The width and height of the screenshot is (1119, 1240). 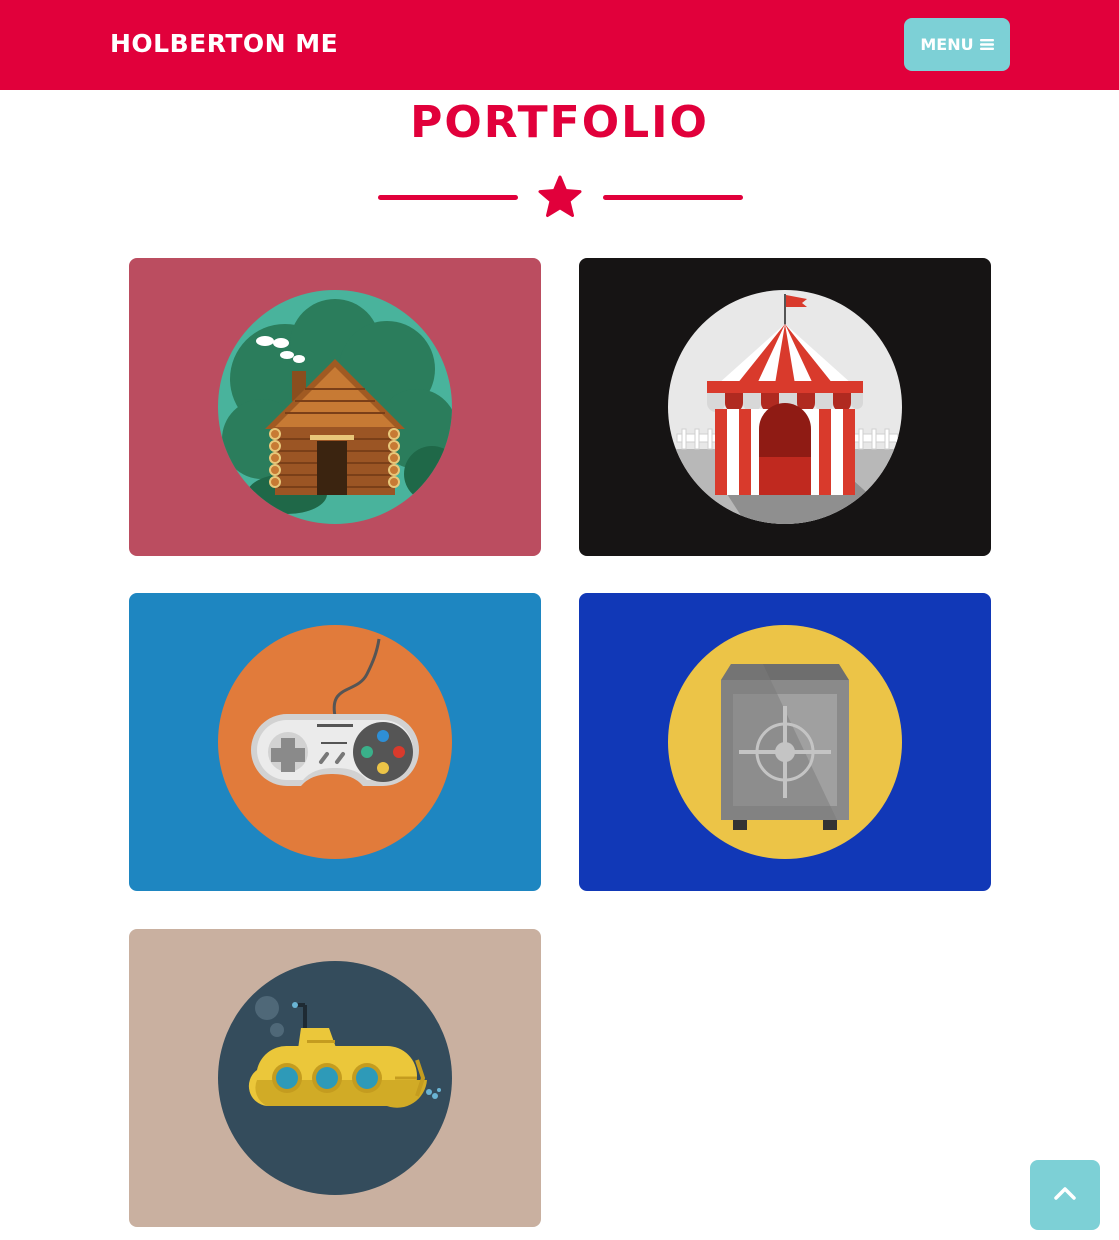 I want to click on scroll-top-button, so click(x=1065, y=1195).